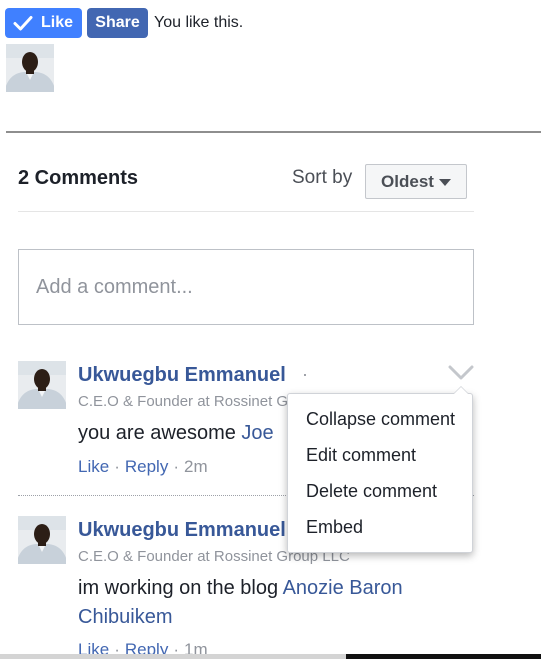  Describe the element at coordinates (23, 23) in the screenshot. I see `check-icon` at that location.